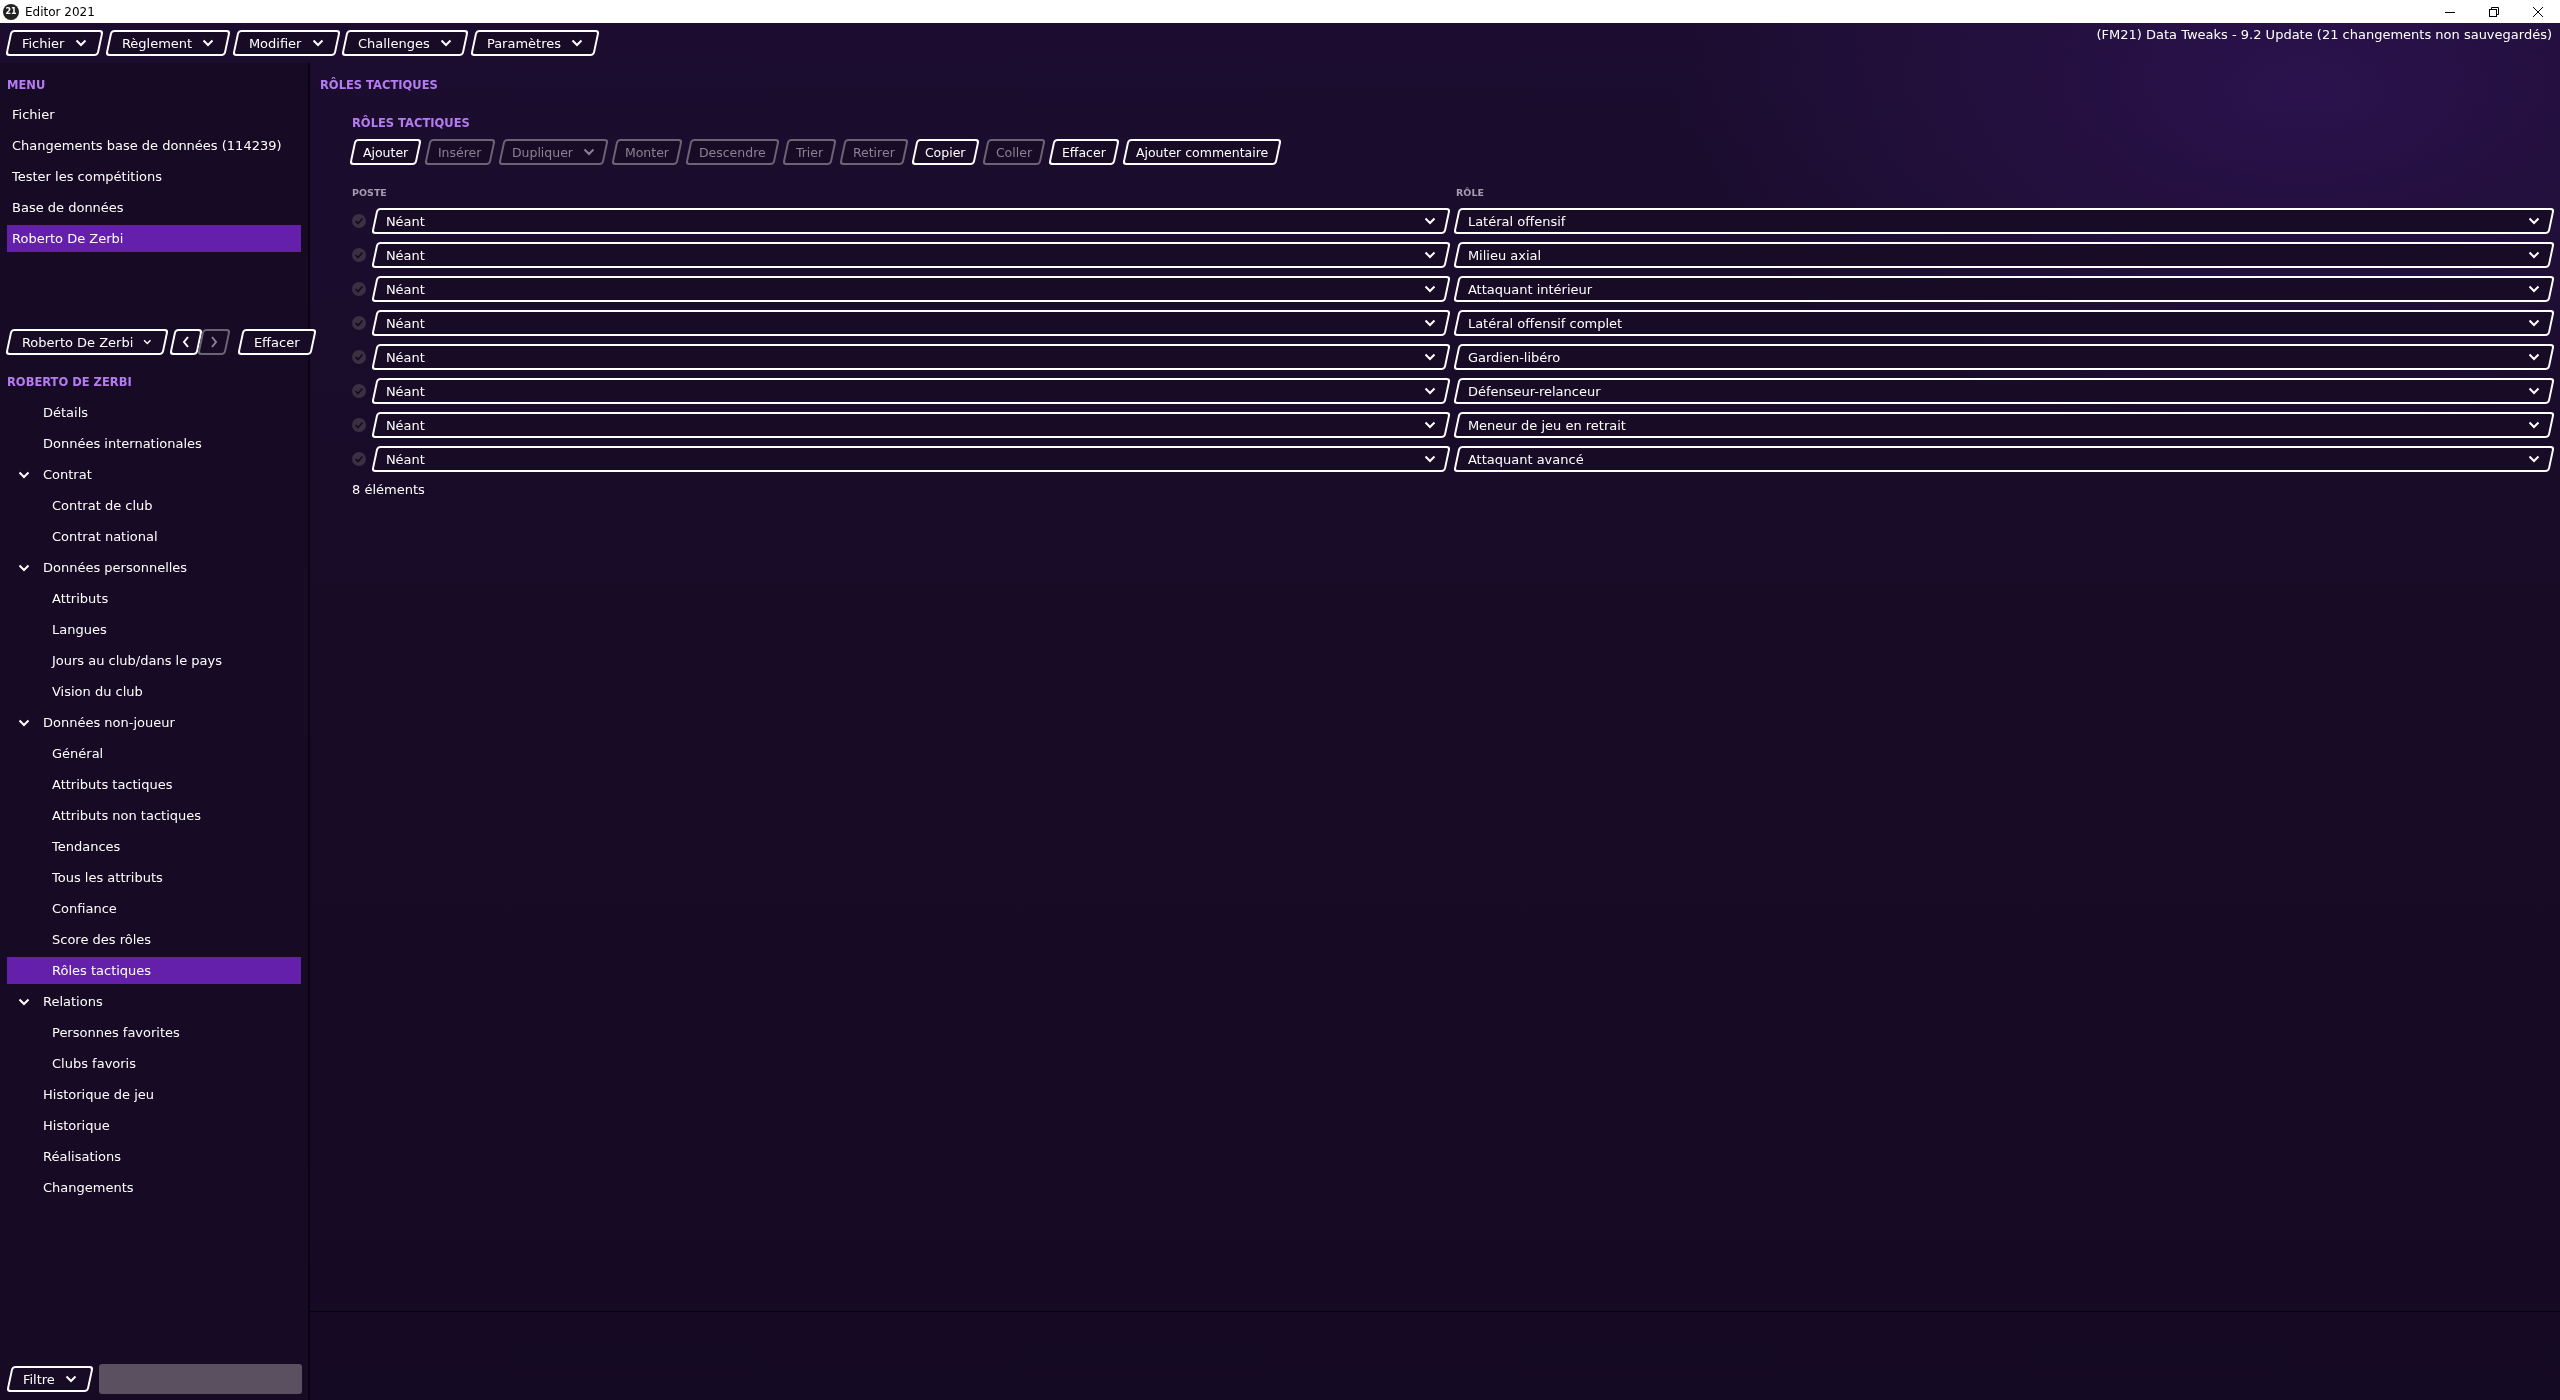 The width and height of the screenshot is (2560, 1400). What do you see at coordinates (154, 970) in the screenshot?
I see `tree-item: Rôles tactiques` at bounding box center [154, 970].